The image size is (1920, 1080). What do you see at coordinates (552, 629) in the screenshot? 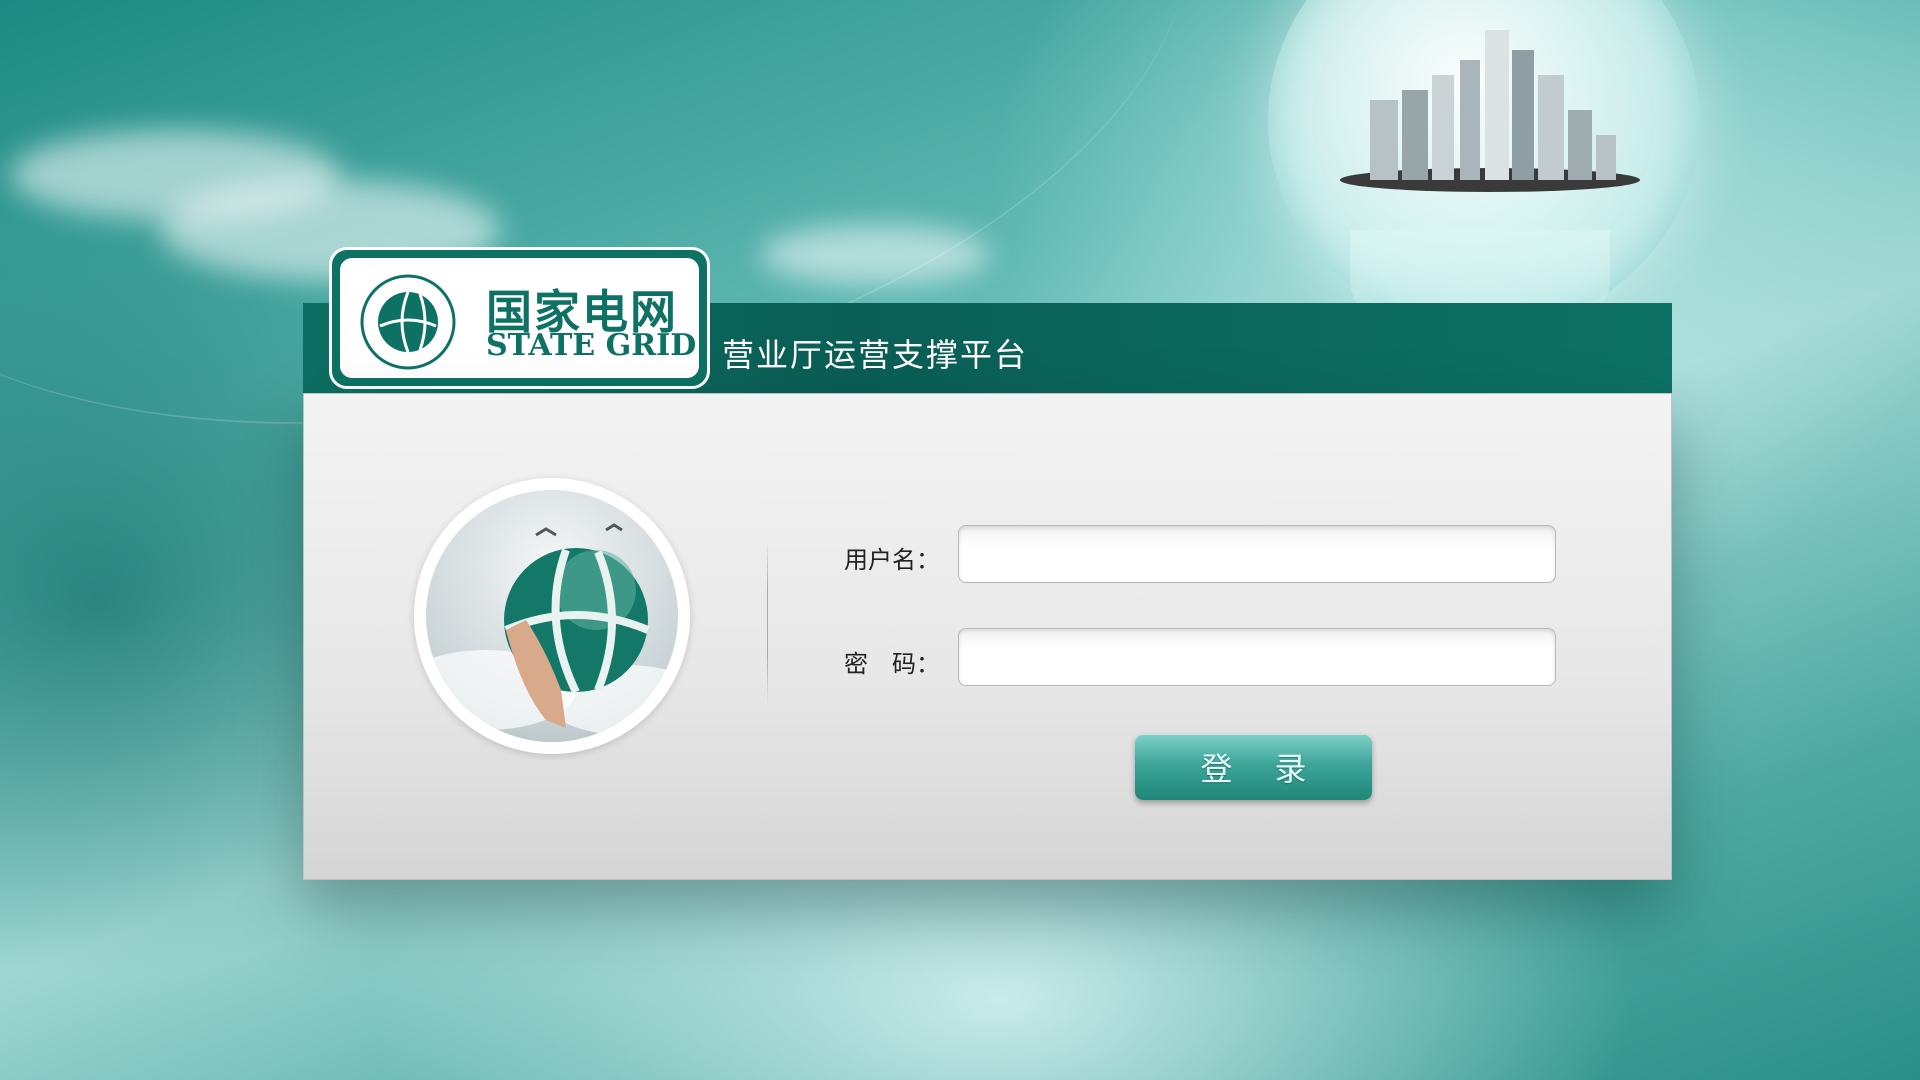
I see `globe-in-hands-image` at bounding box center [552, 629].